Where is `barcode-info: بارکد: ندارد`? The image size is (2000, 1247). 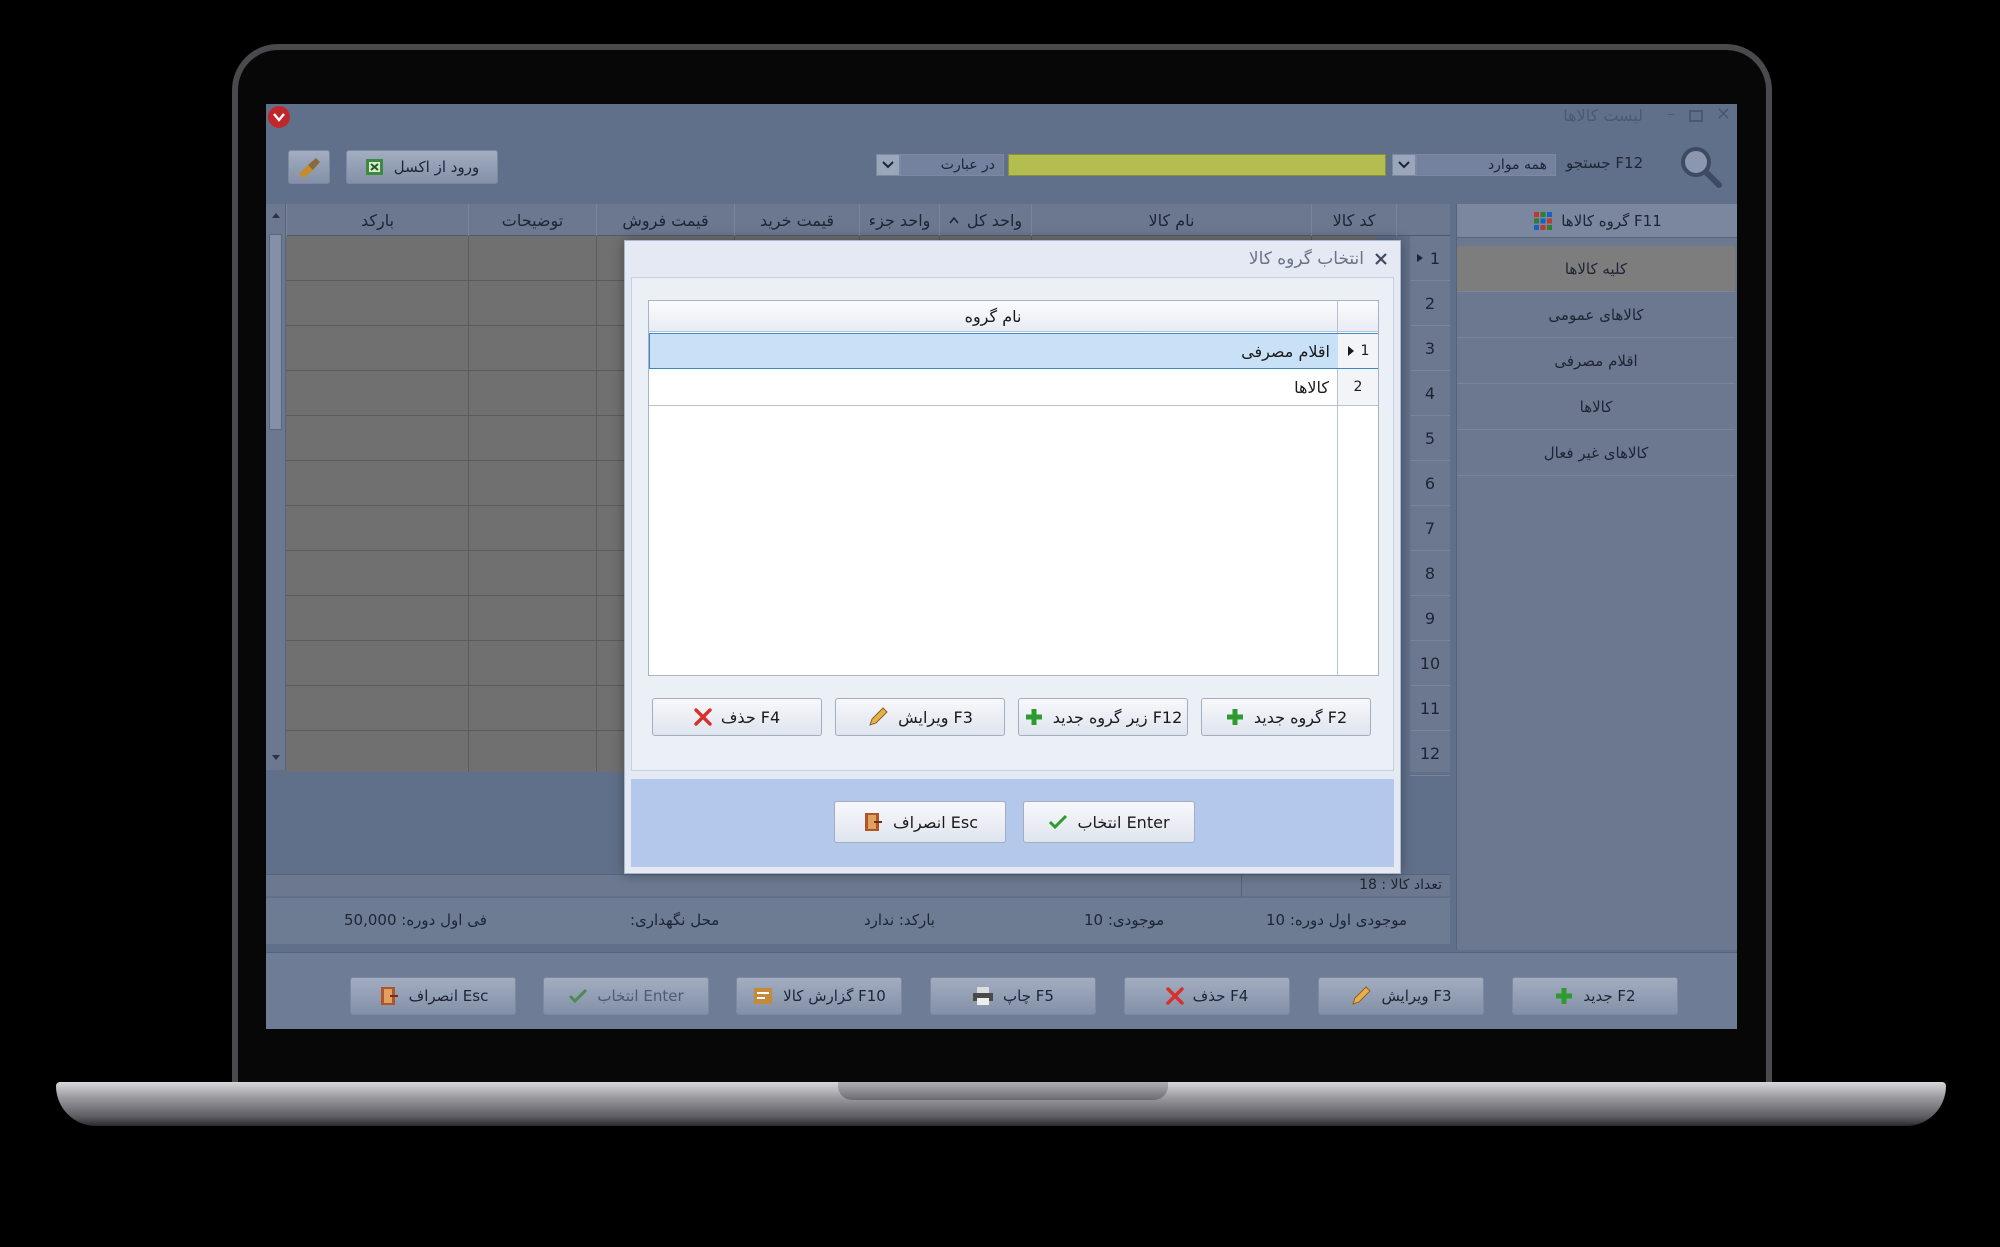 barcode-info: بارکد: ندارد is located at coordinates (899, 920).